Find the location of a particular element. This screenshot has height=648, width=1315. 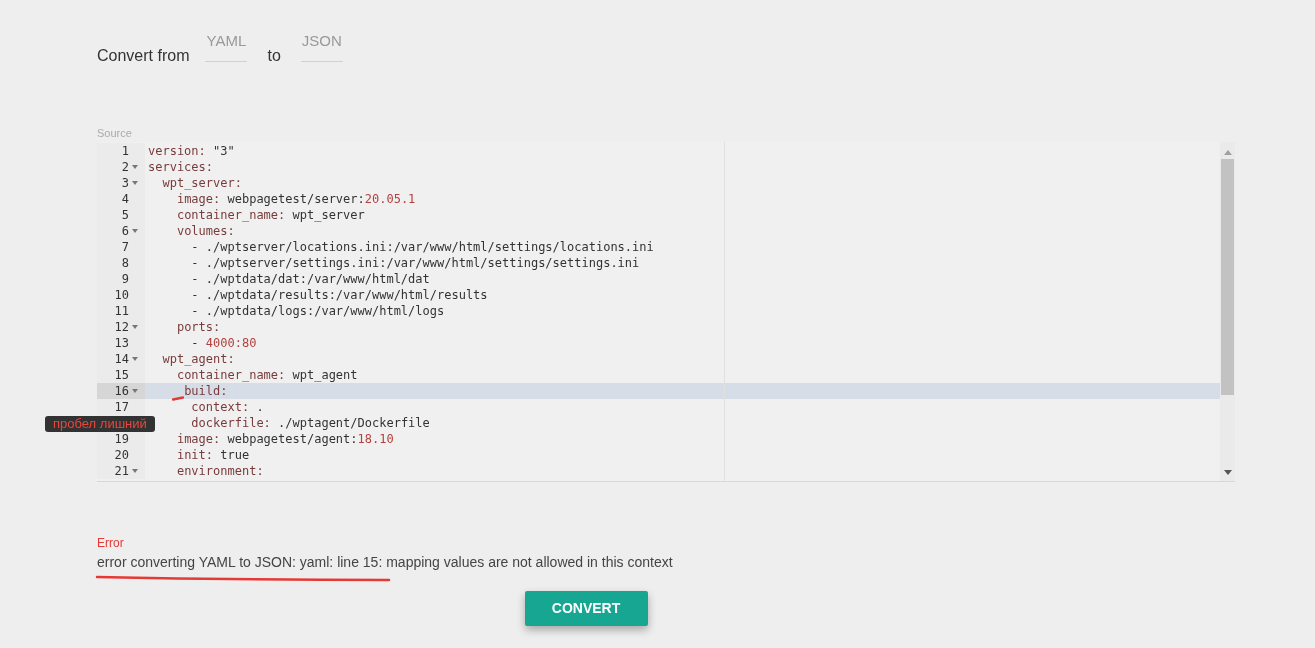

line-number: 4 is located at coordinates (125, 199).